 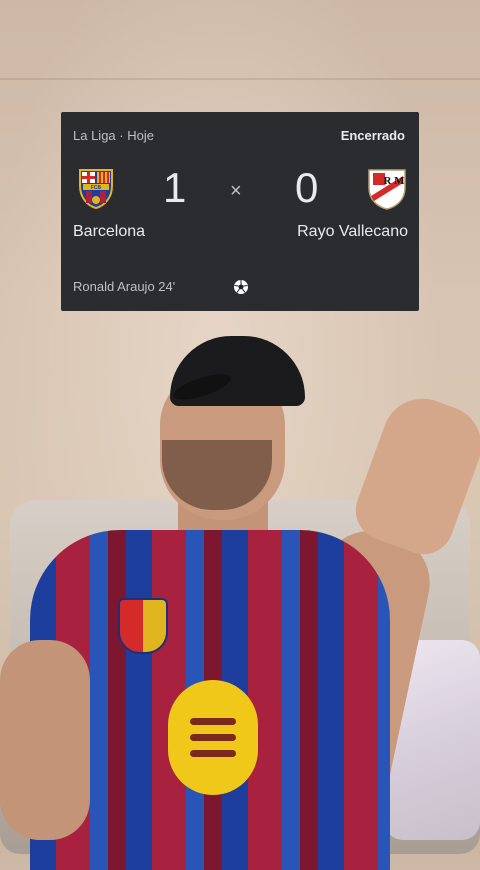 I want to click on away-score: 0, so click(x=307, y=187).